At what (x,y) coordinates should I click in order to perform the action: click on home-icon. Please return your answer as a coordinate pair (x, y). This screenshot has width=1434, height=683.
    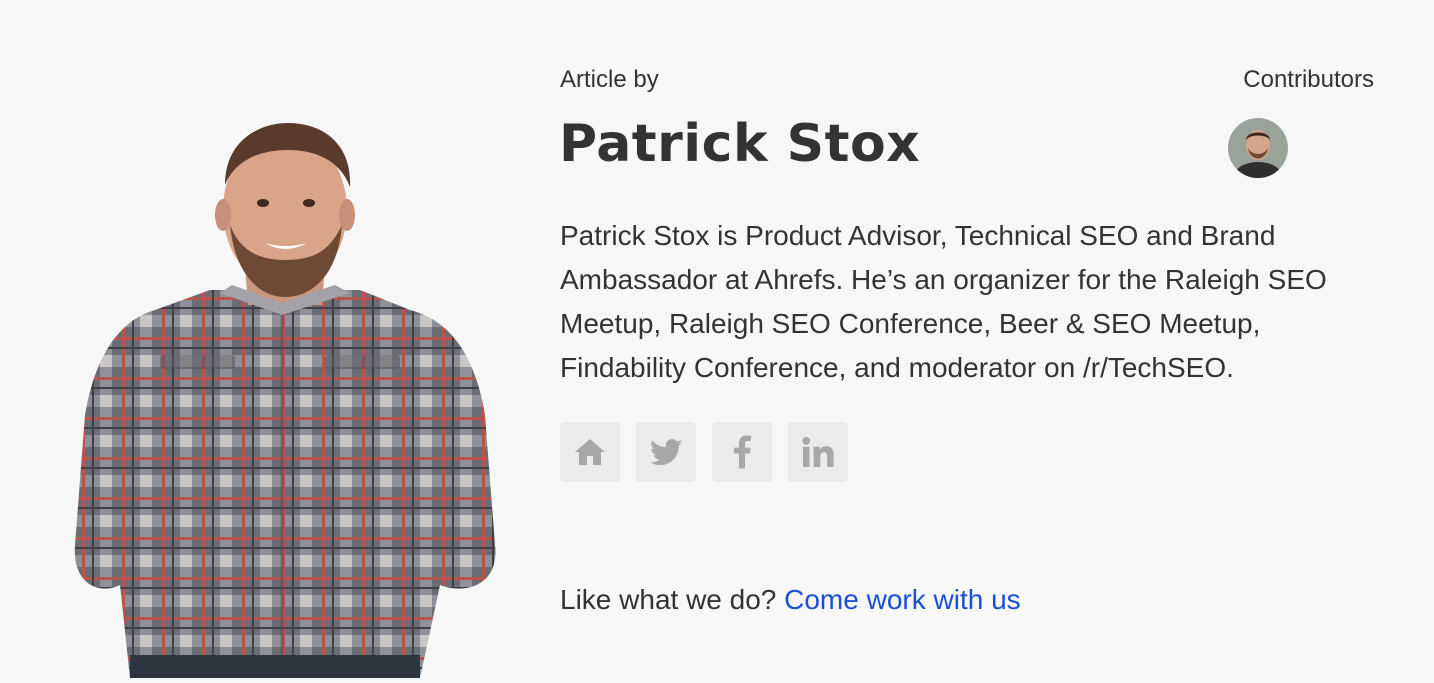
    Looking at the image, I should click on (590, 452).